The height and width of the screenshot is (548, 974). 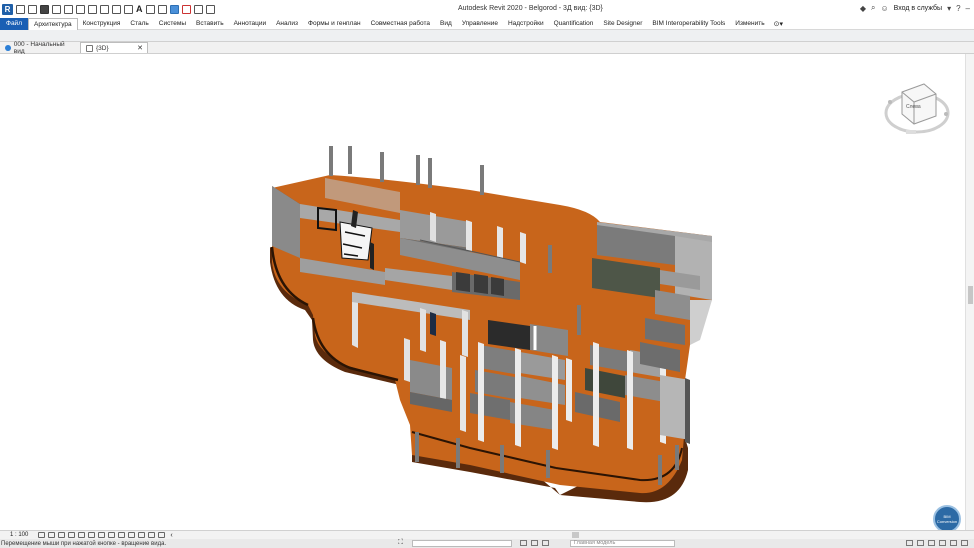 What do you see at coordinates (964, 543) in the screenshot?
I see `filter-icon` at bounding box center [964, 543].